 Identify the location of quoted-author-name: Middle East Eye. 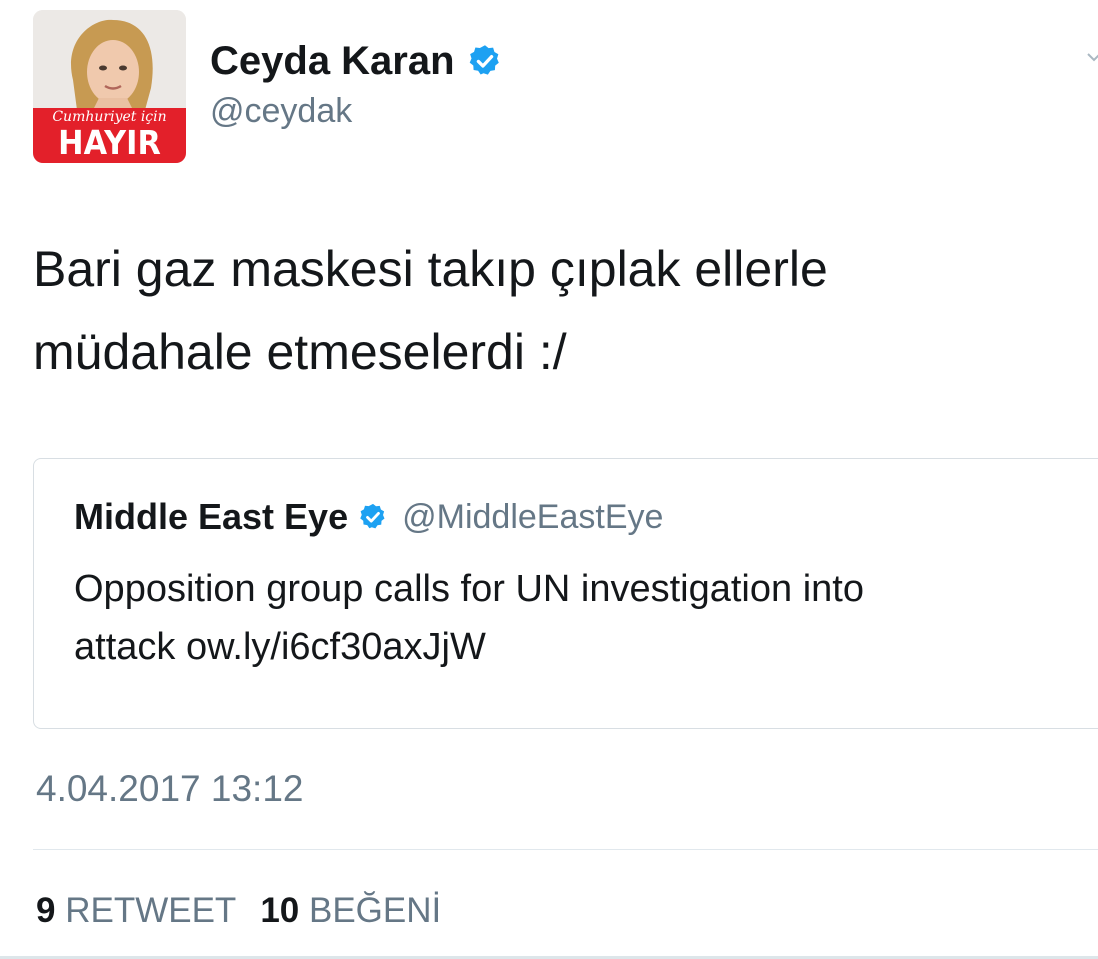
(211, 517).